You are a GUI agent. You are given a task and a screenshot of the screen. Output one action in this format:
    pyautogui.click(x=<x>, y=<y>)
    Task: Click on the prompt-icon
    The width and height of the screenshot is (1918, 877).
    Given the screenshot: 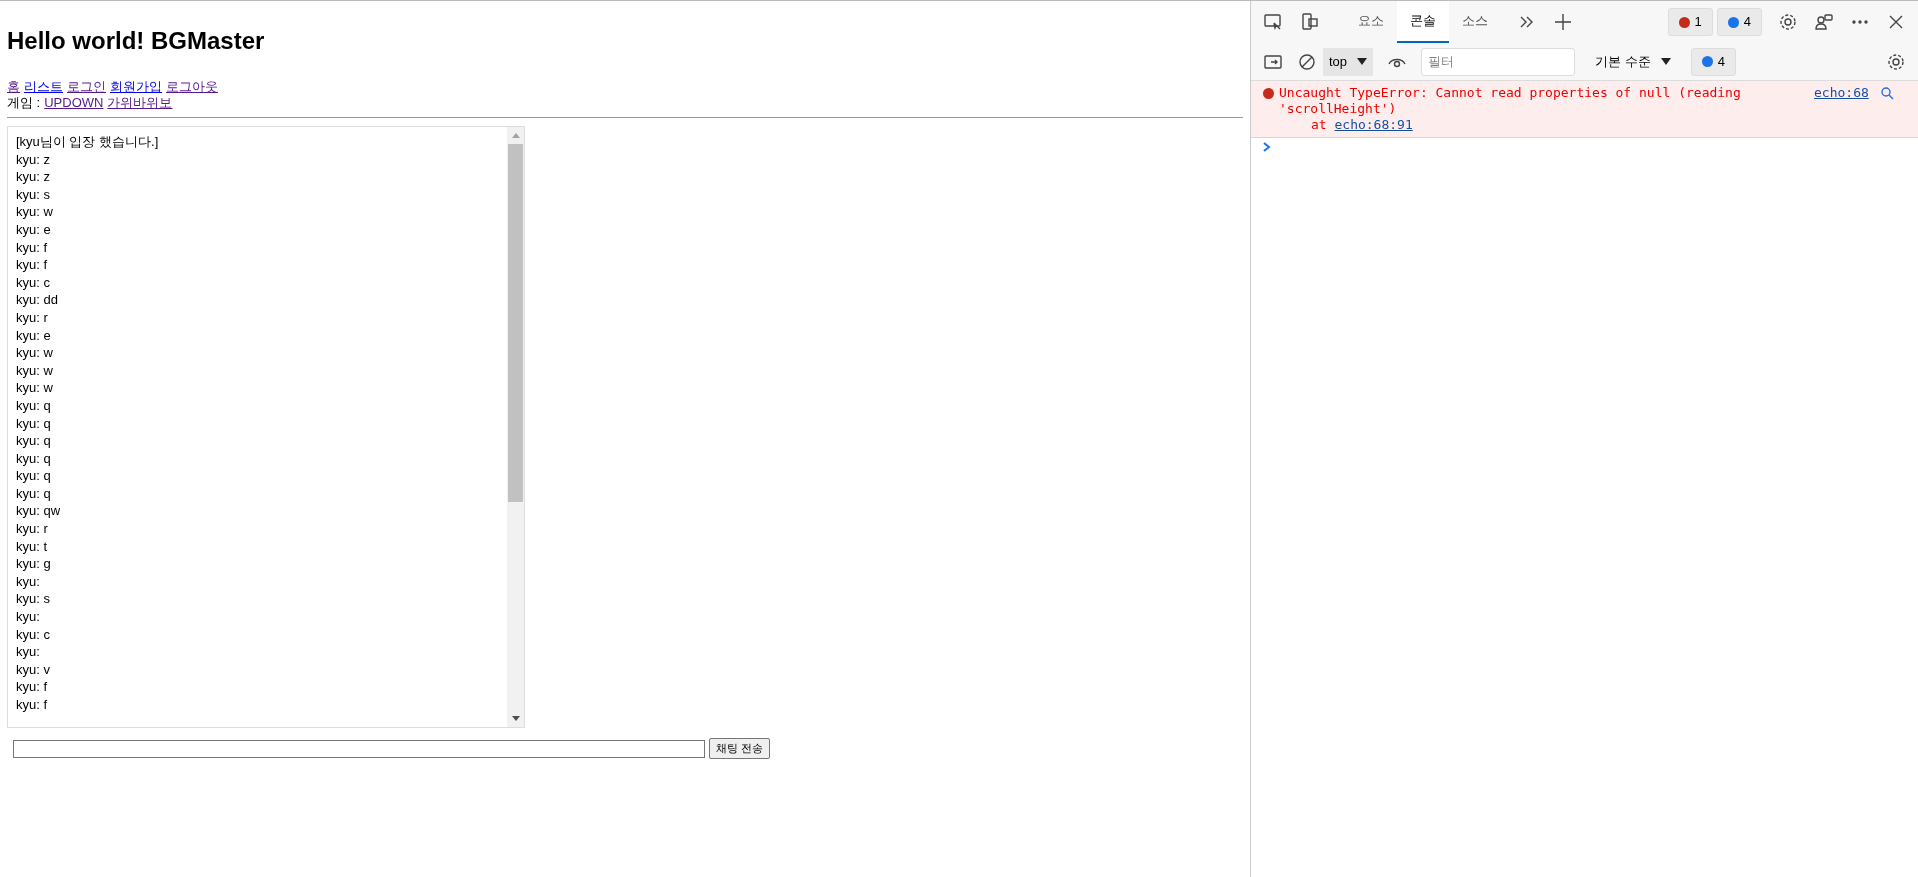 What is the action you would take?
    pyautogui.click(x=1267, y=147)
    